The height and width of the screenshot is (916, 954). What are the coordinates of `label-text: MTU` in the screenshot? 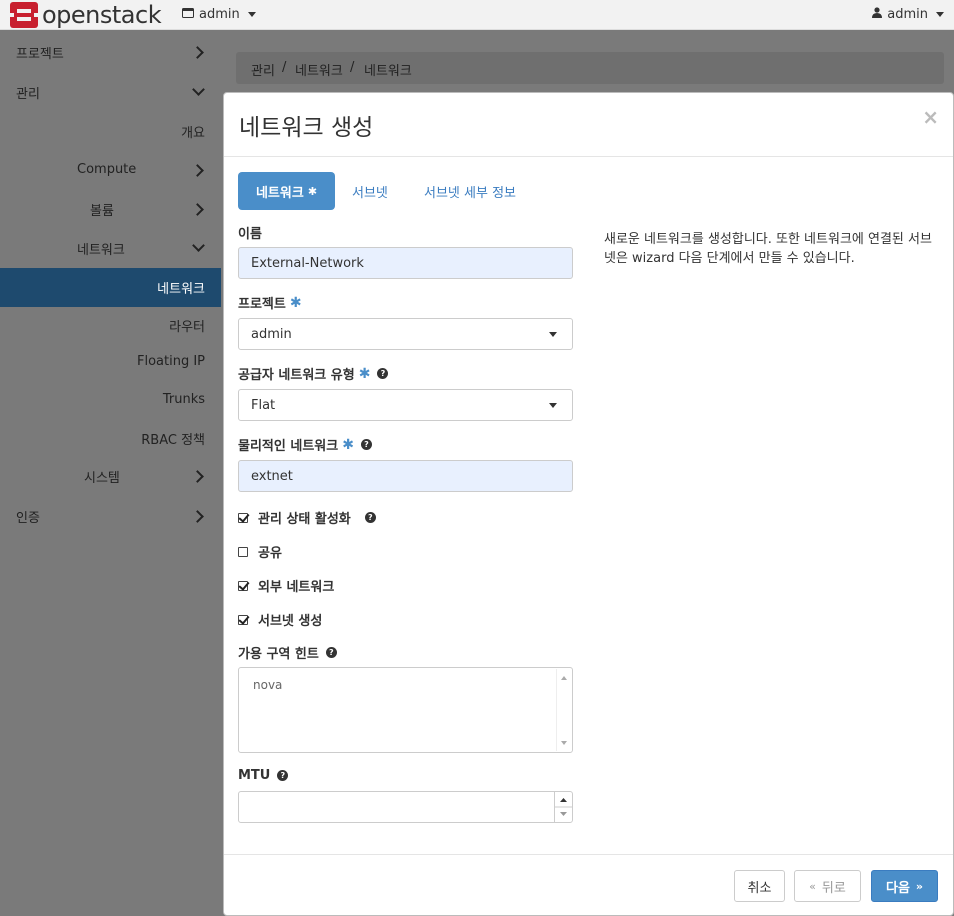 It's located at (254, 775).